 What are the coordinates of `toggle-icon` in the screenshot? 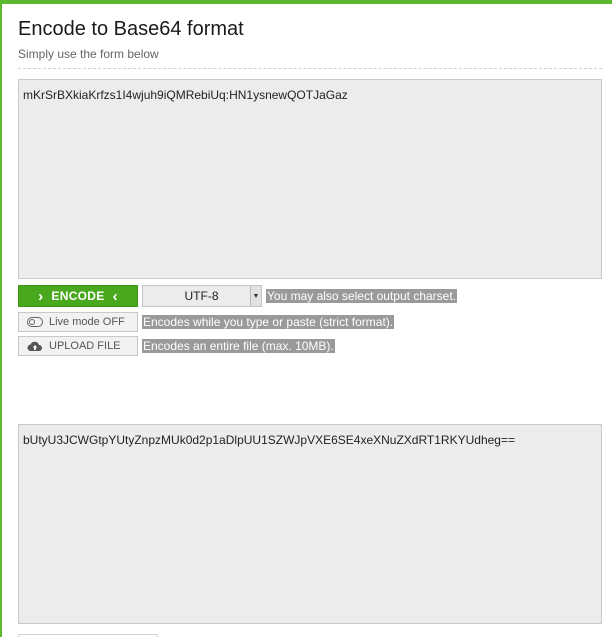 It's located at (35, 322).